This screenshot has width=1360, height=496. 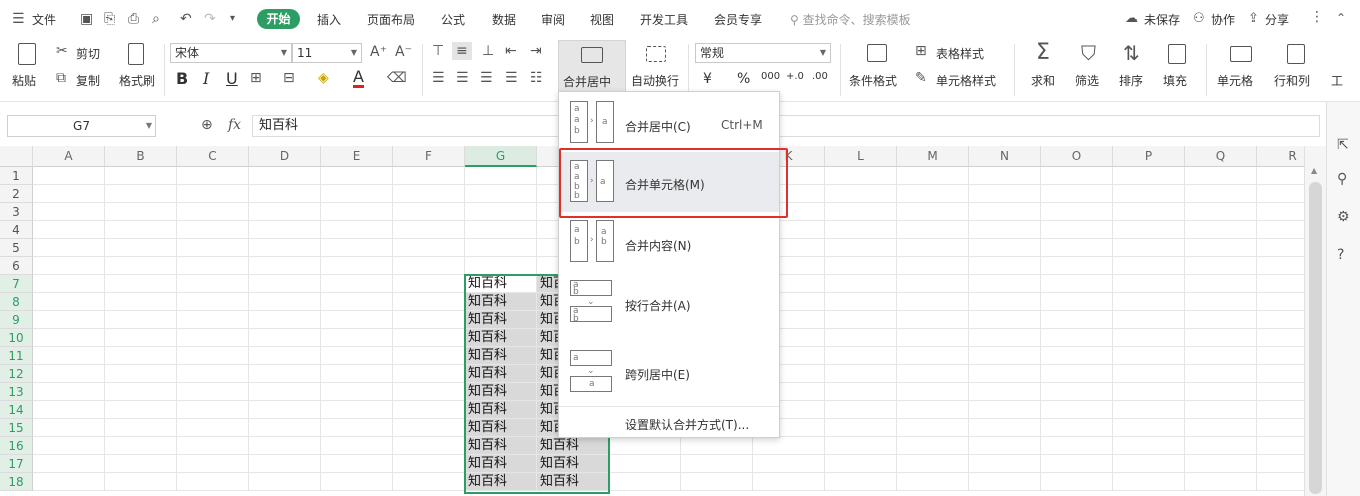 I want to click on cell-q13, so click(x=1221, y=392).